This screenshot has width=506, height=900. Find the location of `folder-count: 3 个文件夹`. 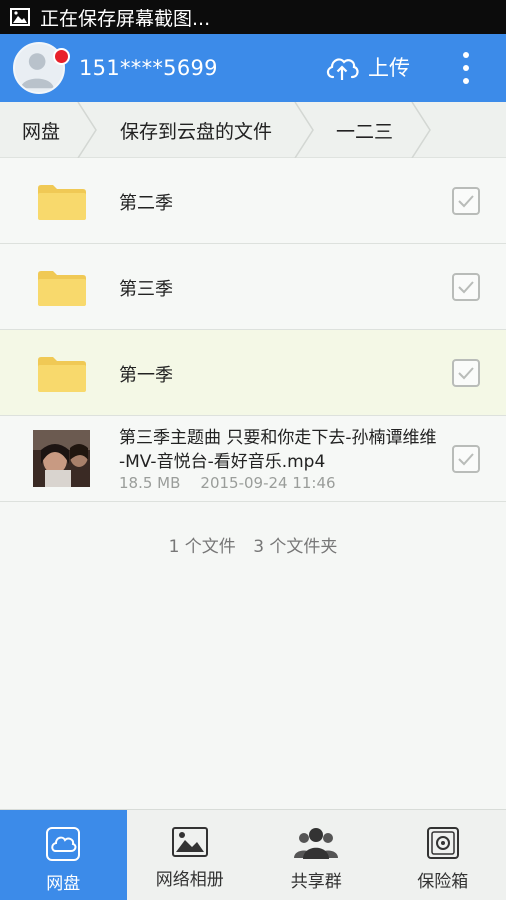

folder-count: 3 个文件夹 is located at coordinates (295, 547).